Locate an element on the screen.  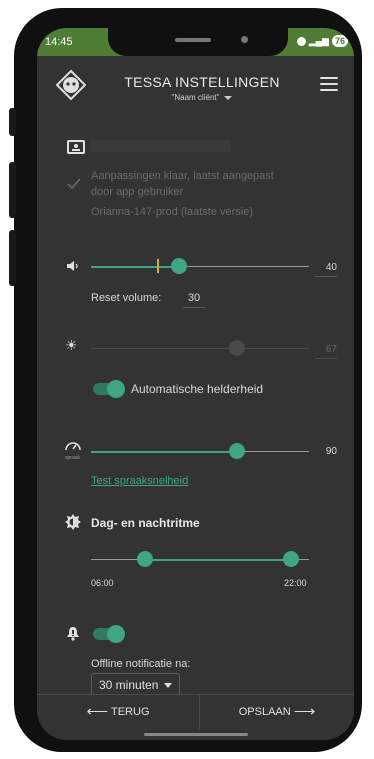
speaker-grille is located at coordinates (193, 40).